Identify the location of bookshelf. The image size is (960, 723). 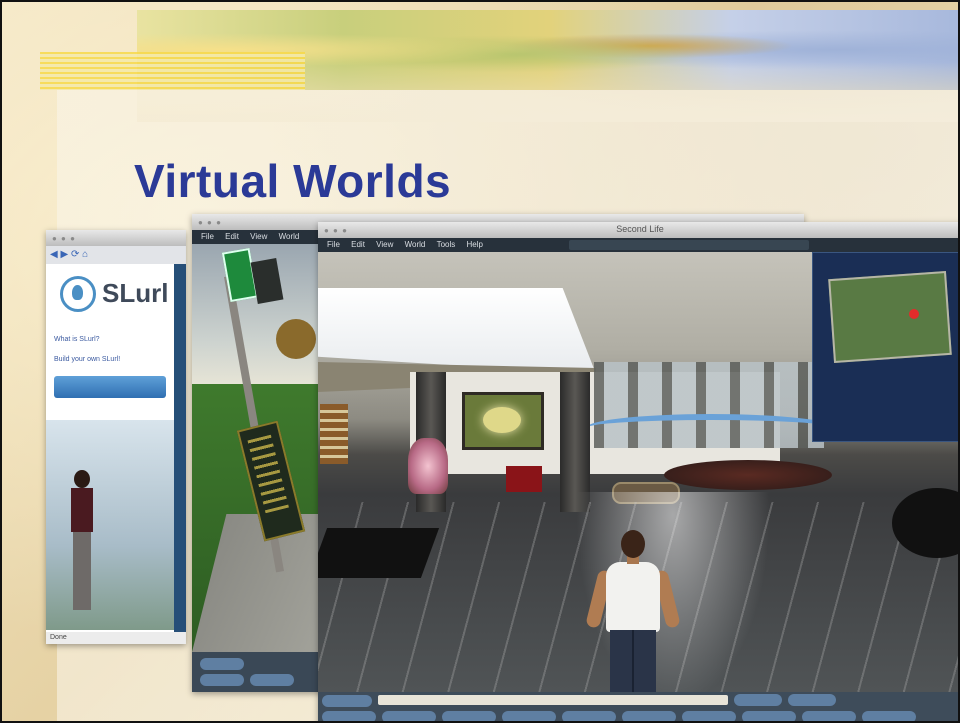
(334, 434).